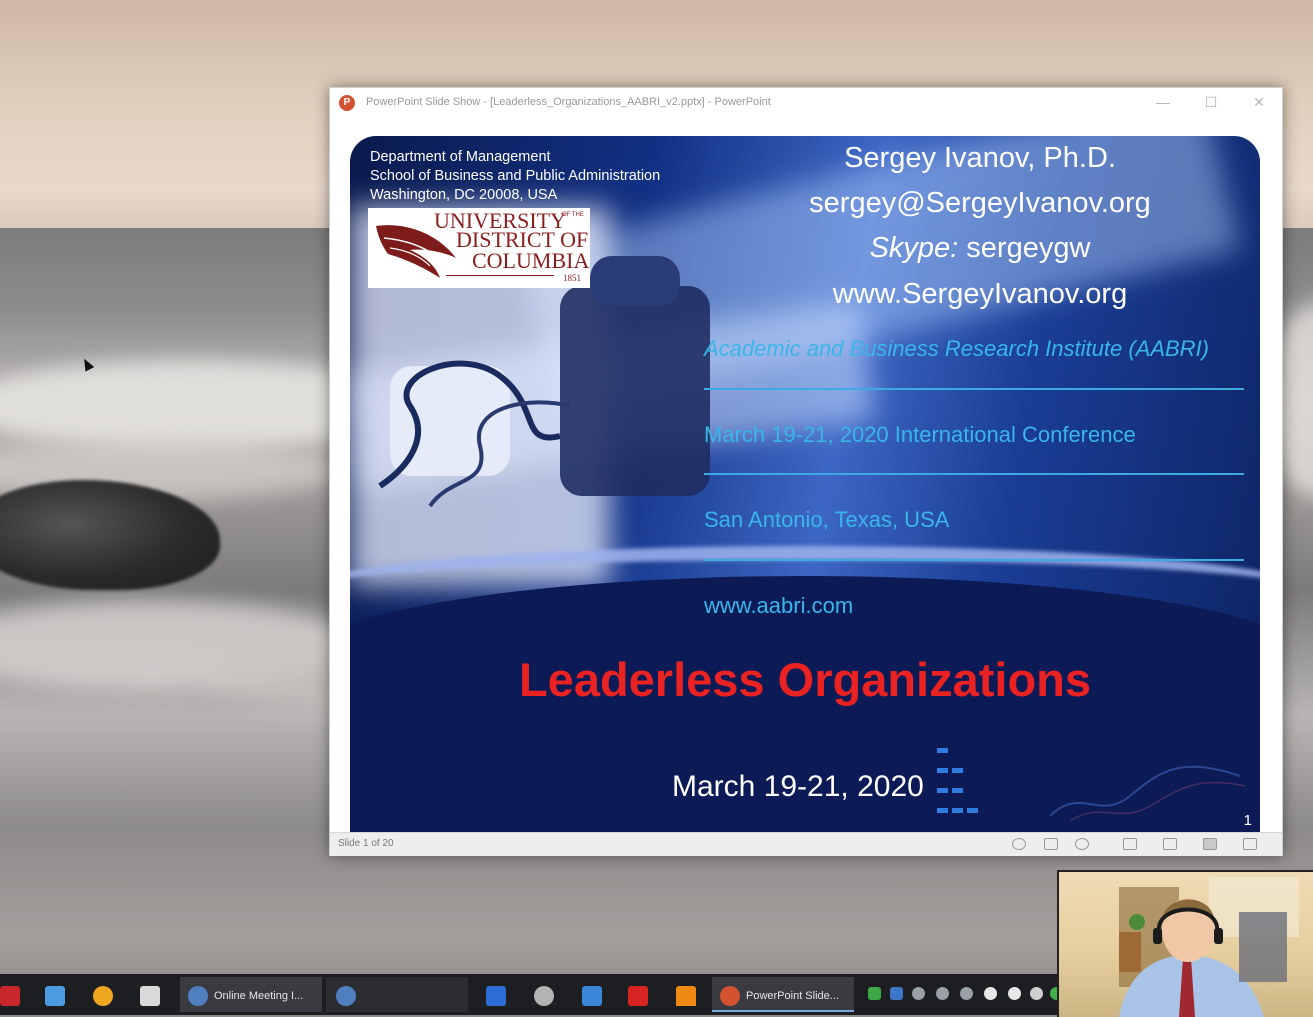  I want to click on logo-rule, so click(500, 275).